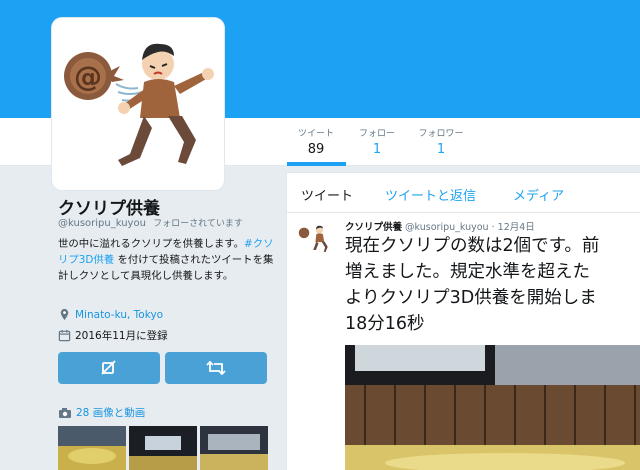 The height and width of the screenshot is (470, 640). I want to click on tweet-avatar, so click(315, 239).